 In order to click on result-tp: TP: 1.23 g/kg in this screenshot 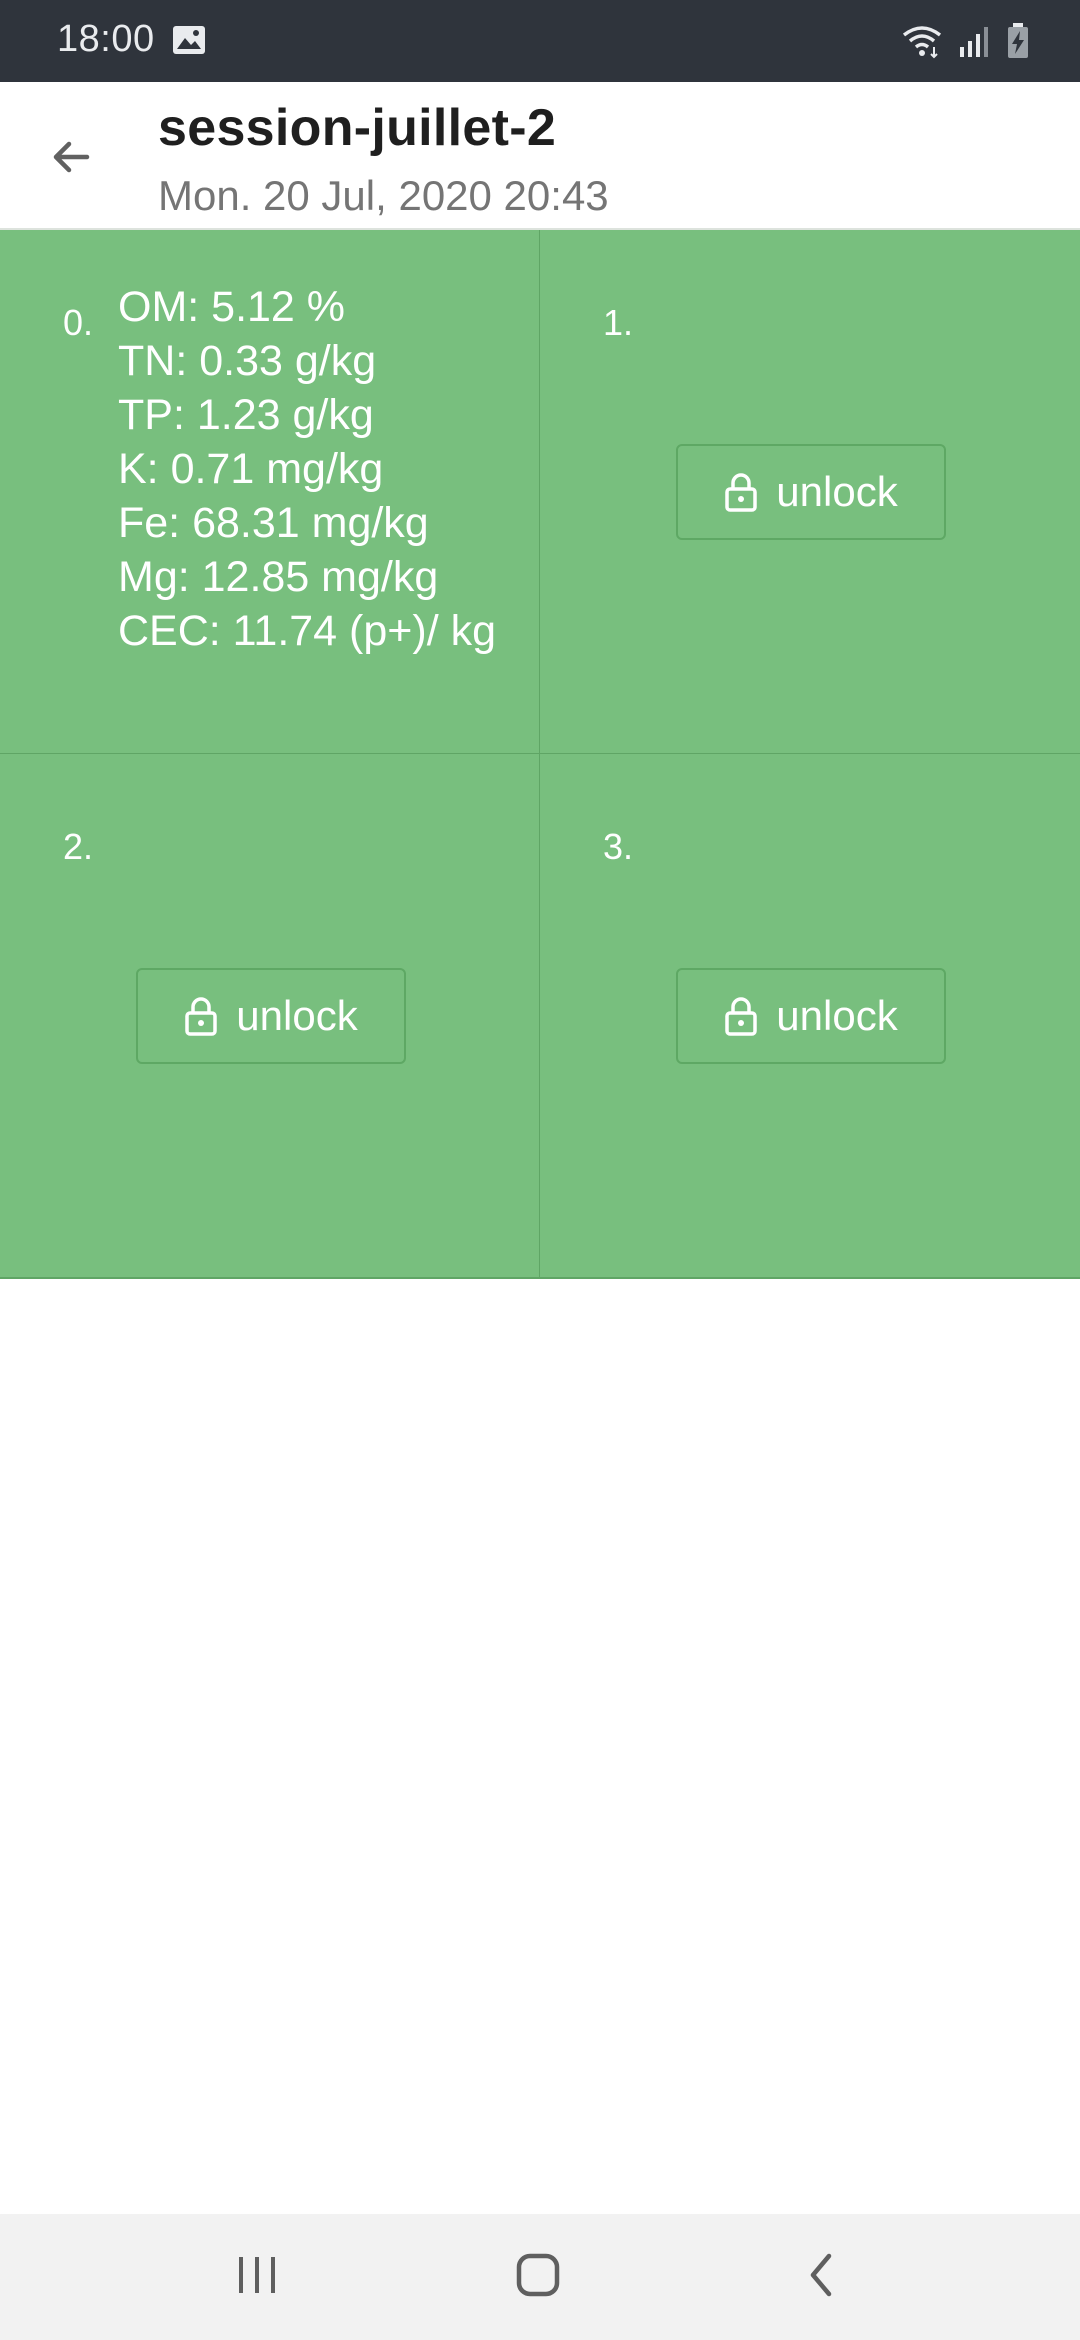, I will do `click(246, 415)`.